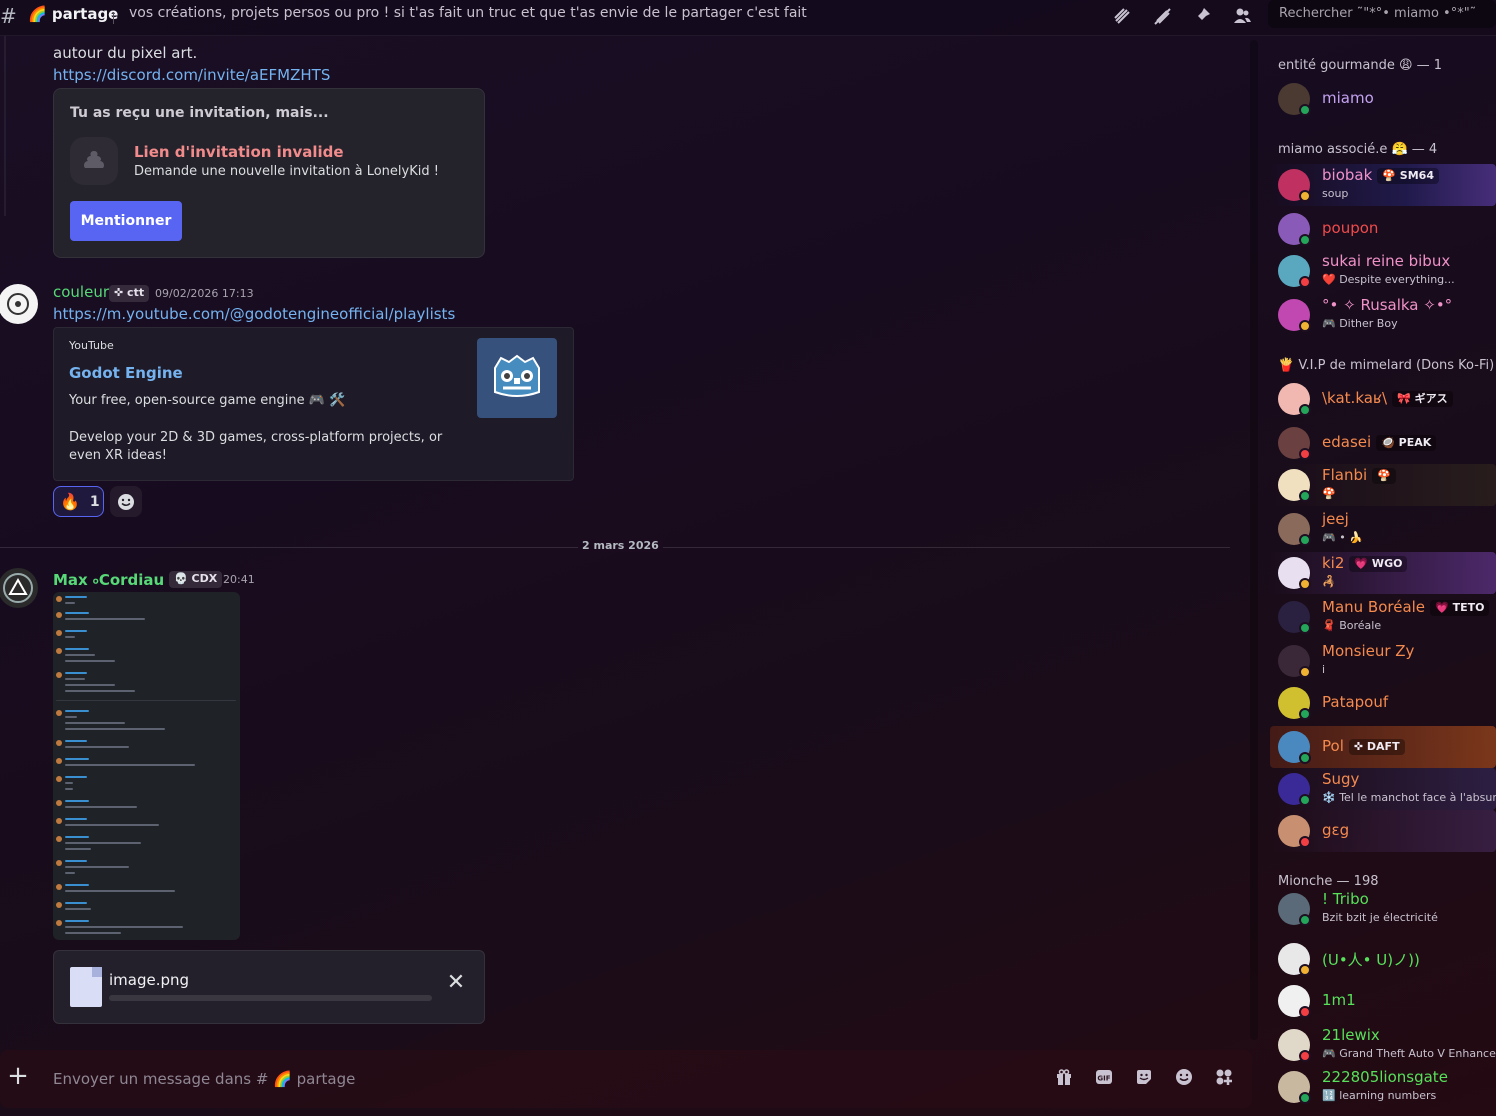  What do you see at coordinates (126, 221) in the screenshot?
I see `mention-button: Mentionner` at bounding box center [126, 221].